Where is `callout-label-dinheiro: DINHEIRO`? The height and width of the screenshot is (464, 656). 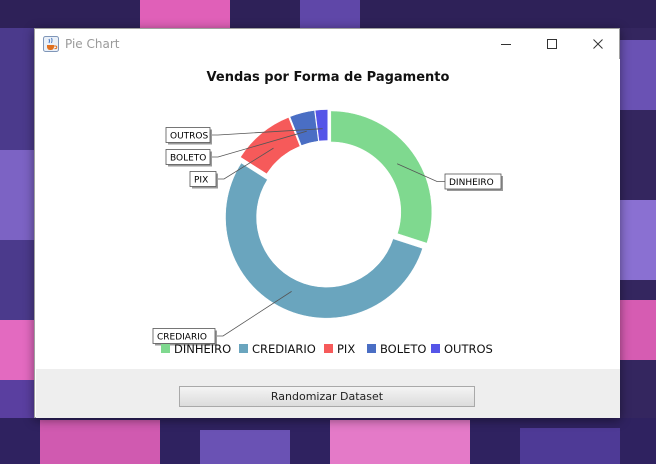 callout-label-dinheiro: DINHEIRO is located at coordinates (471, 183).